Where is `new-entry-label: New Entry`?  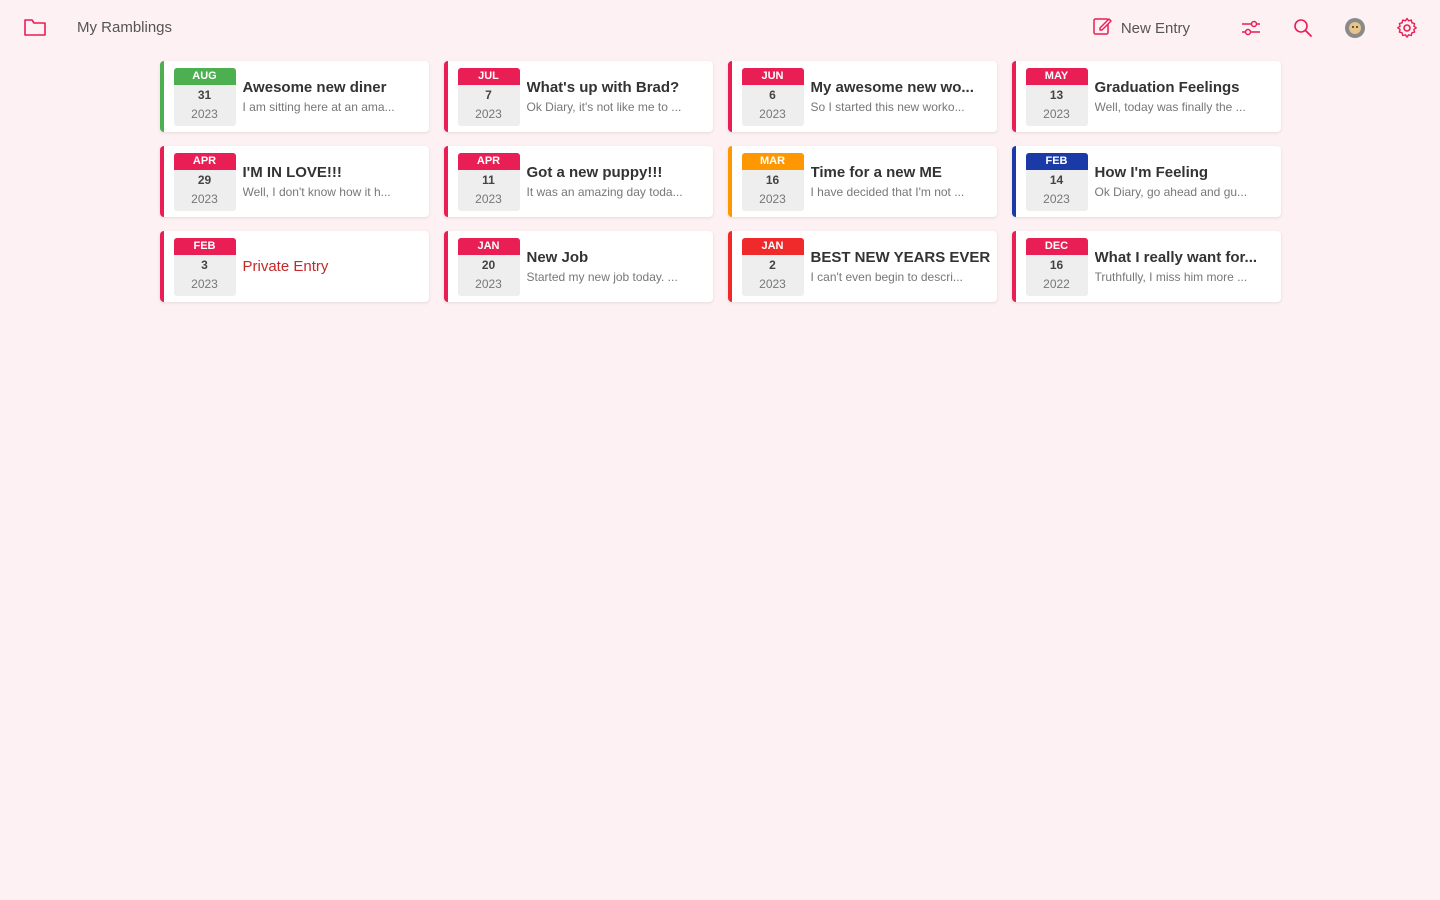
new-entry-label: New Entry is located at coordinates (1155, 28).